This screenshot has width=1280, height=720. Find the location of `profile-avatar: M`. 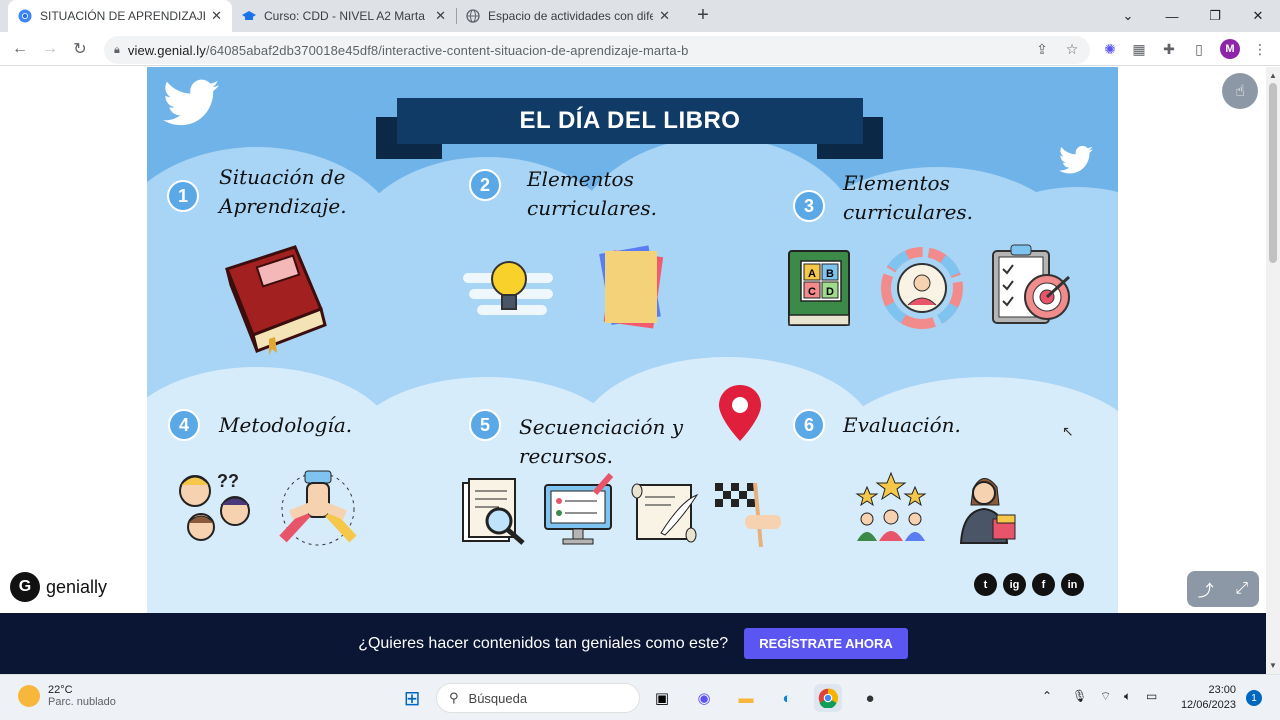

profile-avatar: M is located at coordinates (1230, 49).